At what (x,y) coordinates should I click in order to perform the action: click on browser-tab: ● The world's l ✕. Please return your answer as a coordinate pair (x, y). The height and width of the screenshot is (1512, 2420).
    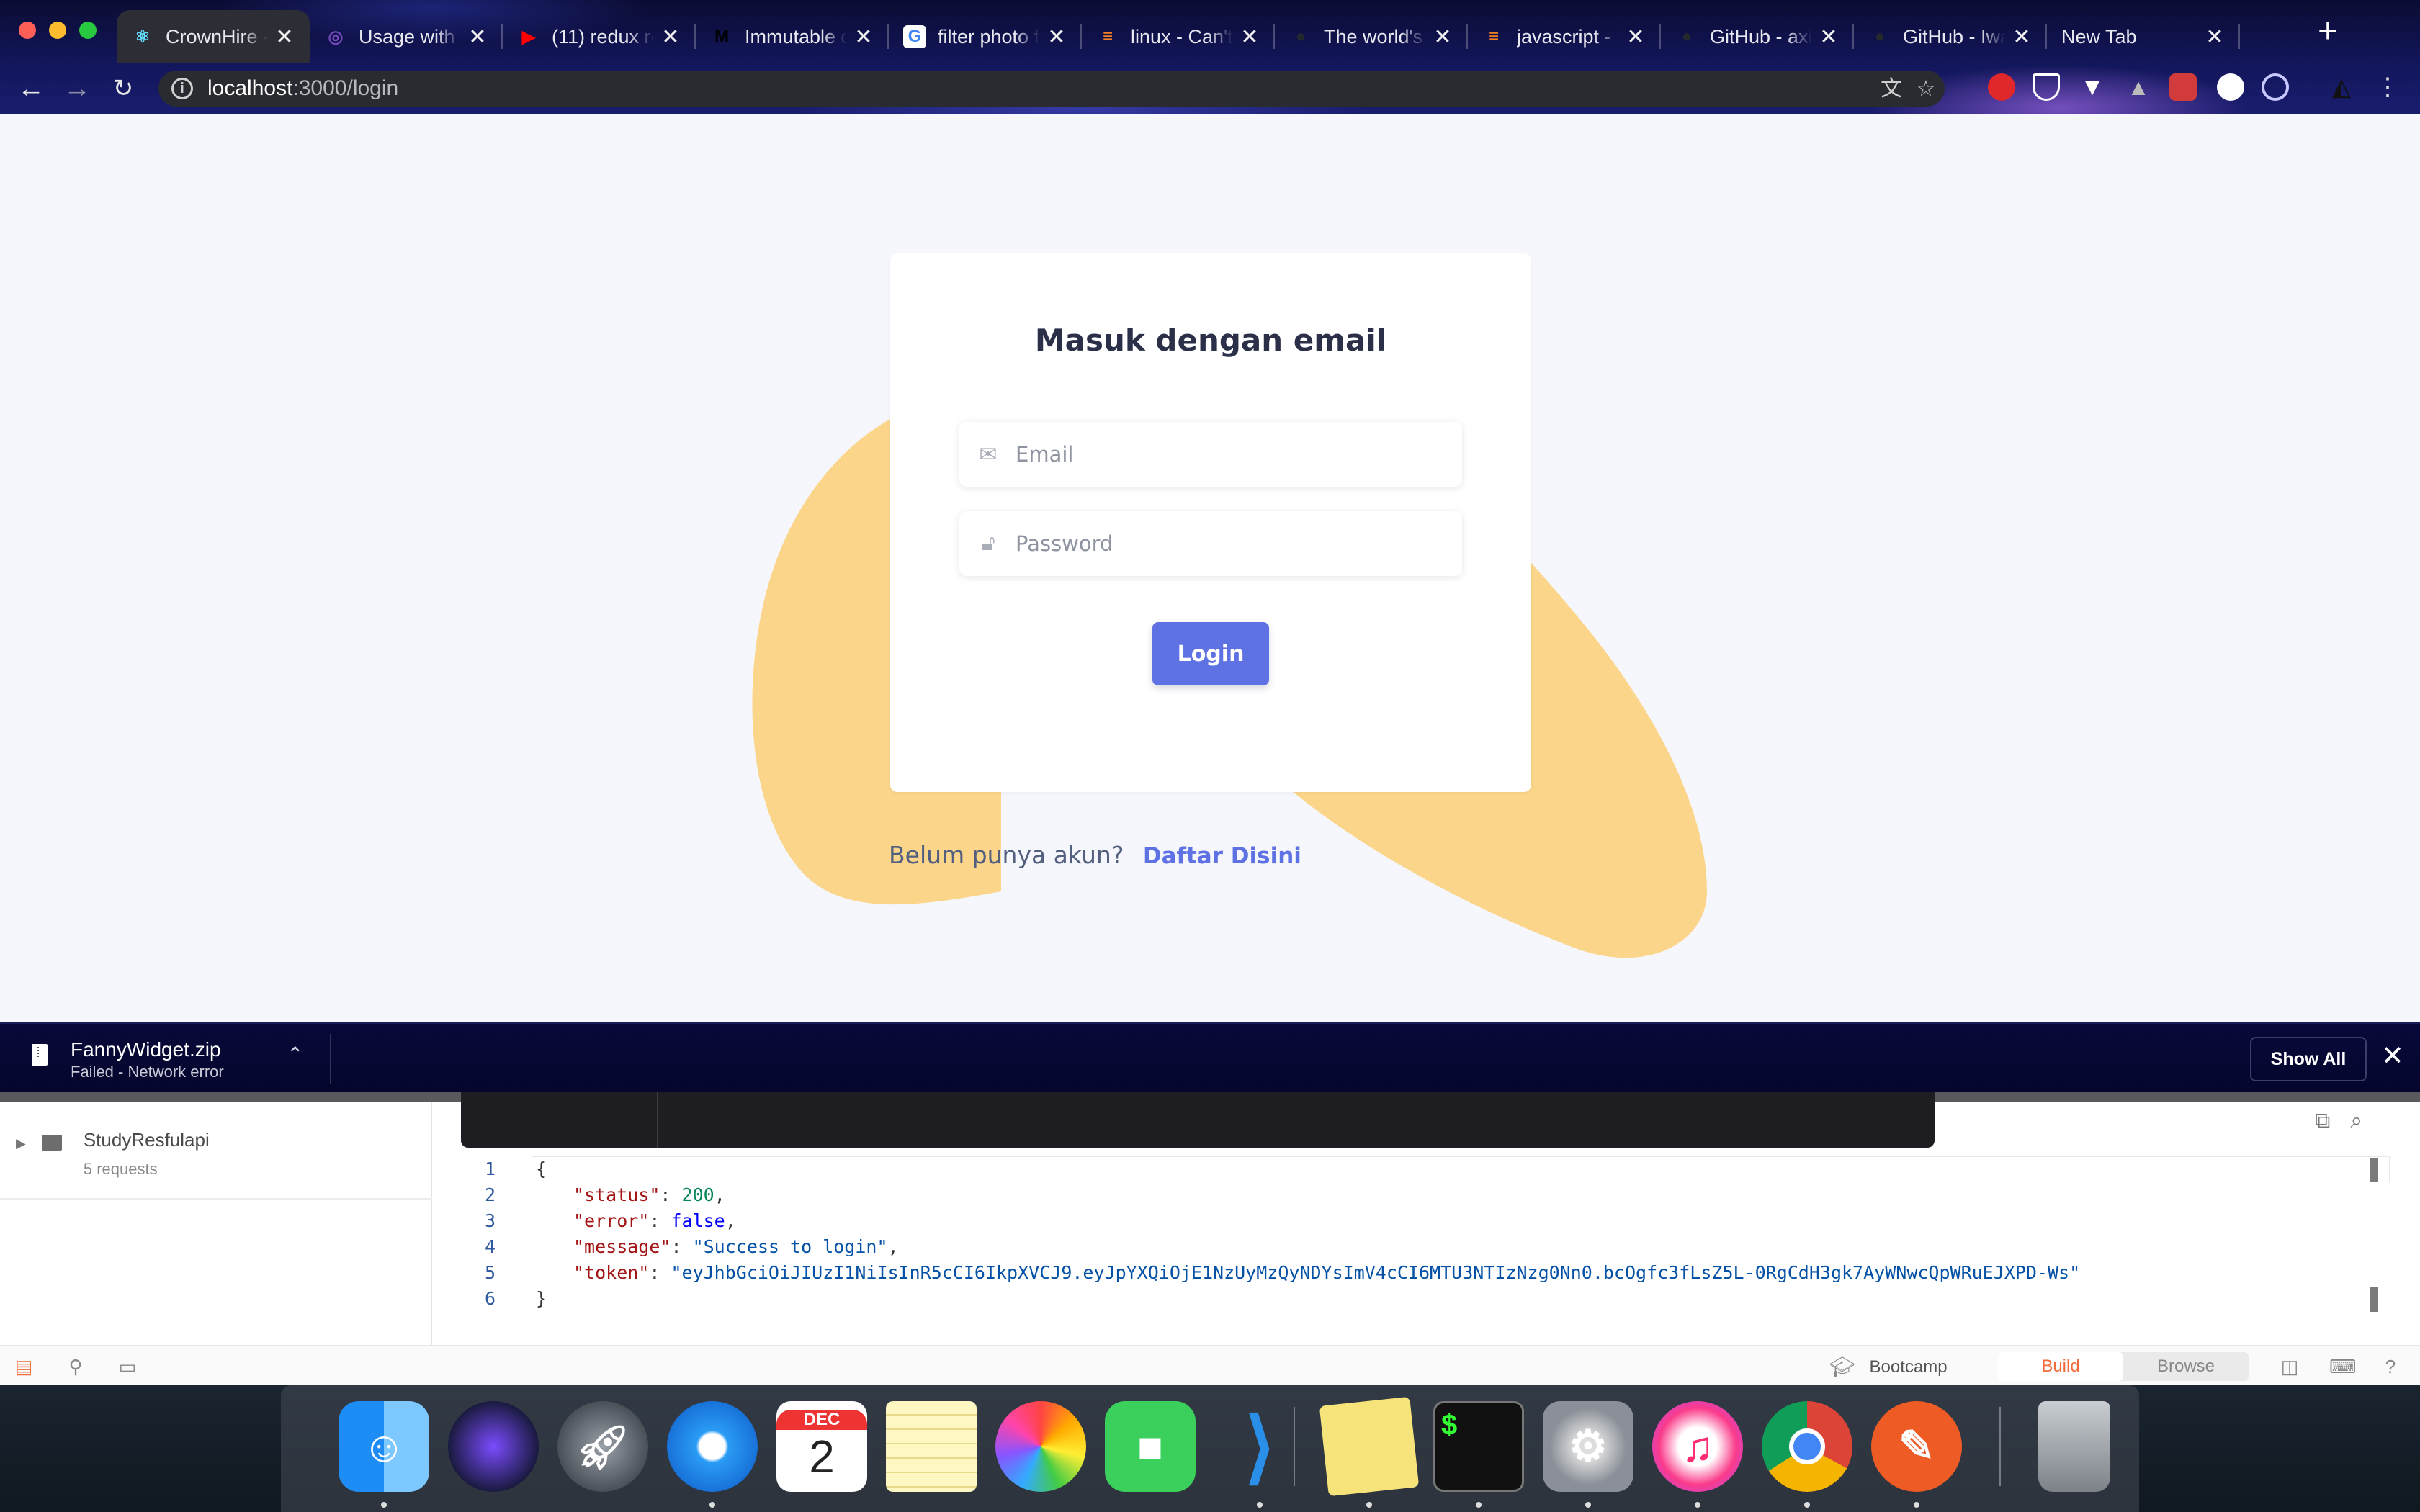
    Looking at the image, I should click on (1371, 36).